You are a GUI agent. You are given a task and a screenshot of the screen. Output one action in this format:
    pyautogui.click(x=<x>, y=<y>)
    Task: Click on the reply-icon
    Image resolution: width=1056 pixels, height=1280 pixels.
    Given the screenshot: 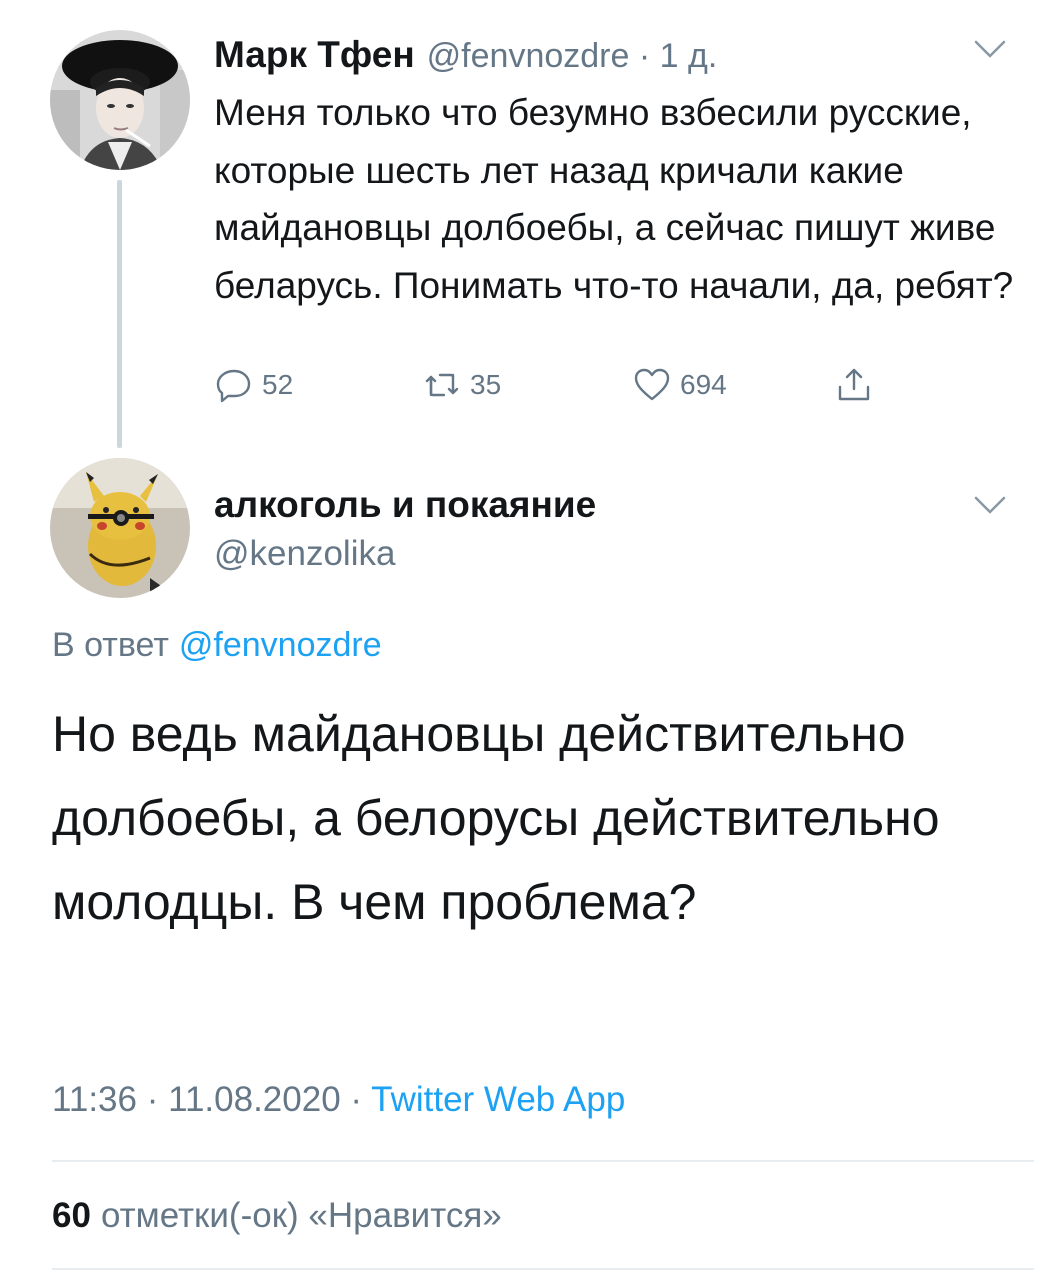 What is the action you would take?
    pyautogui.click(x=233, y=386)
    